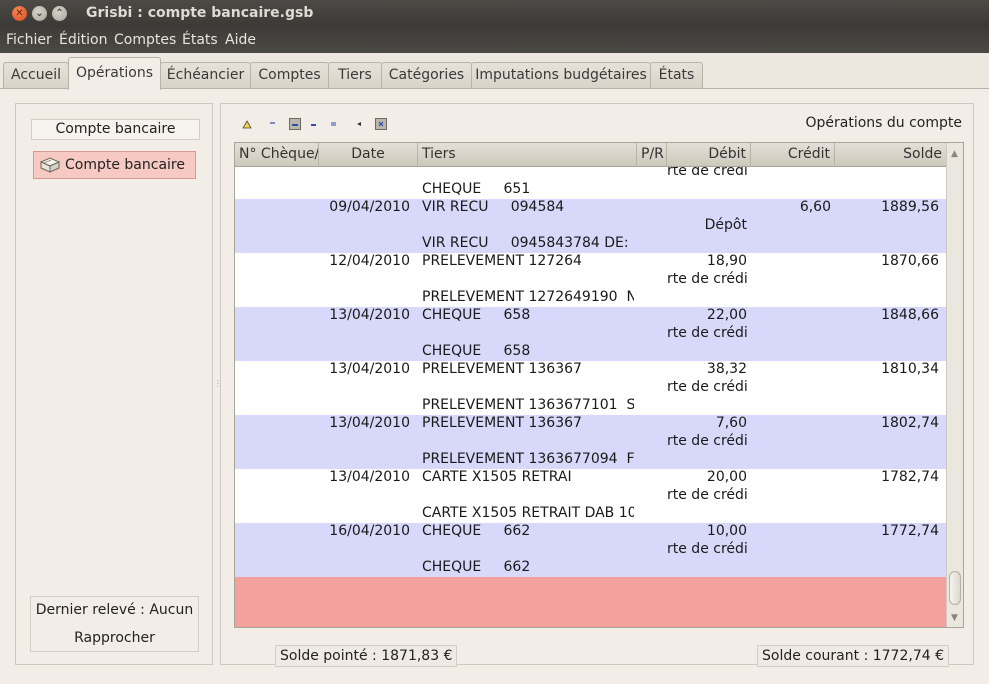 This screenshot has width=989, height=684. I want to click on column-header-solde: Solde, so click(890, 155).